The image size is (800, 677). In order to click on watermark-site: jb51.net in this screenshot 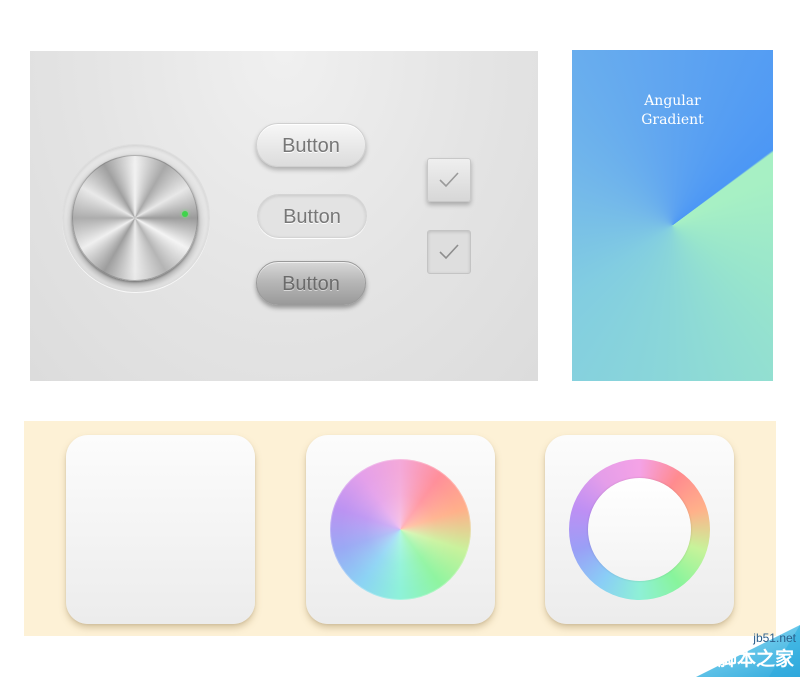, I will do `click(774, 638)`.